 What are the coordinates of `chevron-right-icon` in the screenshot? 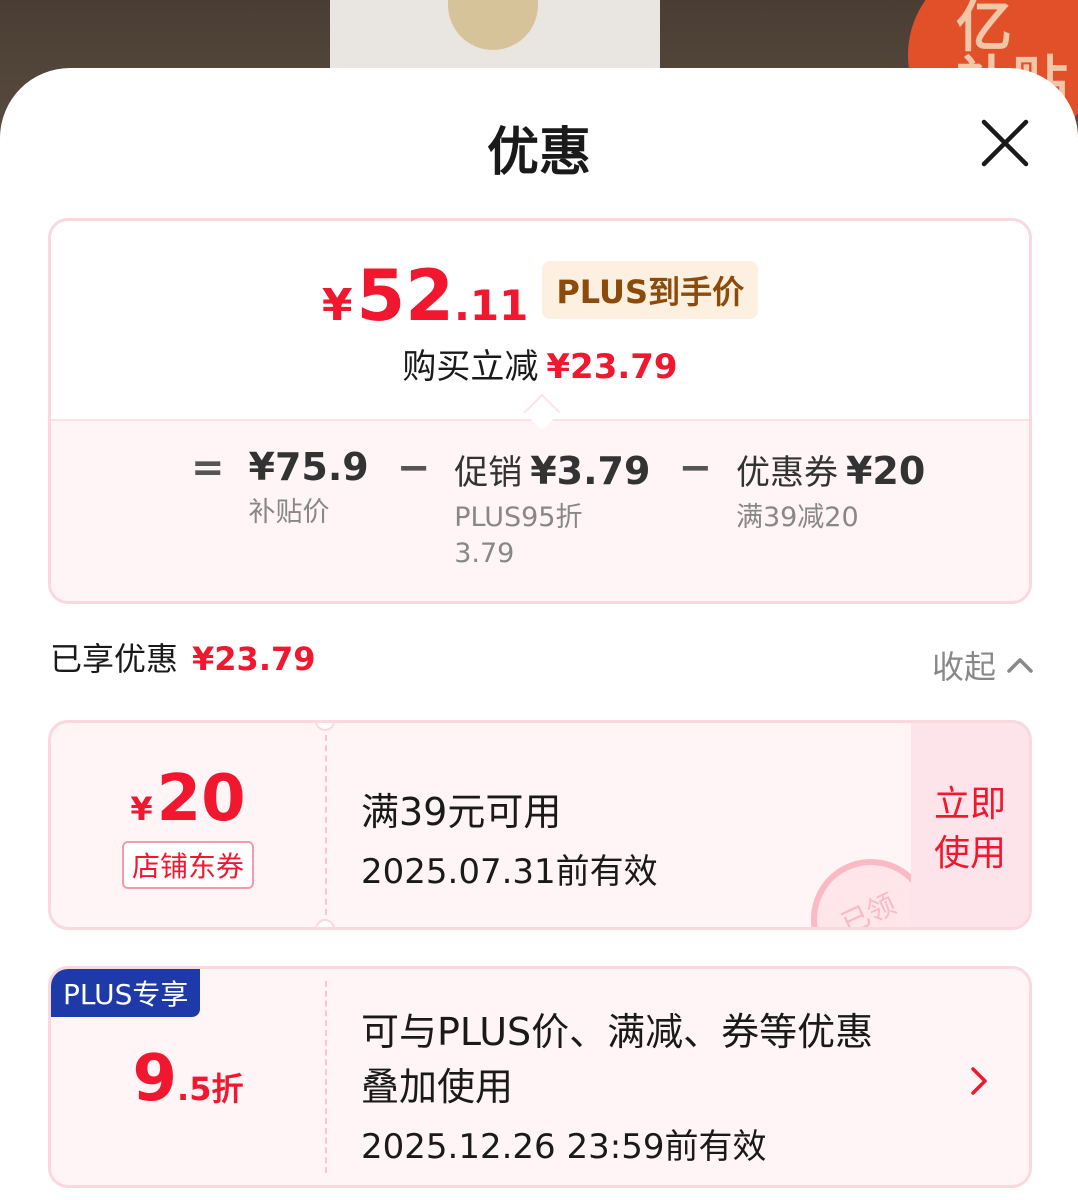 It's located at (979, 1081).